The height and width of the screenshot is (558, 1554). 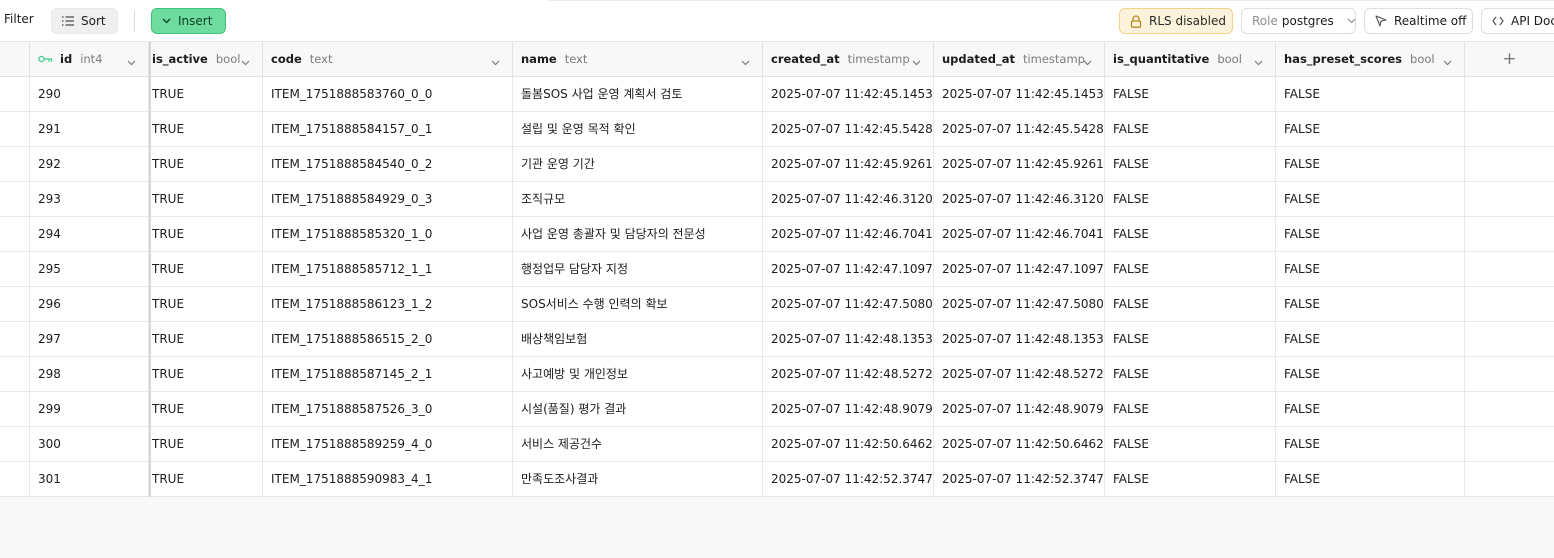 I want to click on cell-updated-at: 2025-07-07 11:42:45.926124, so click(x=1019, y=164).